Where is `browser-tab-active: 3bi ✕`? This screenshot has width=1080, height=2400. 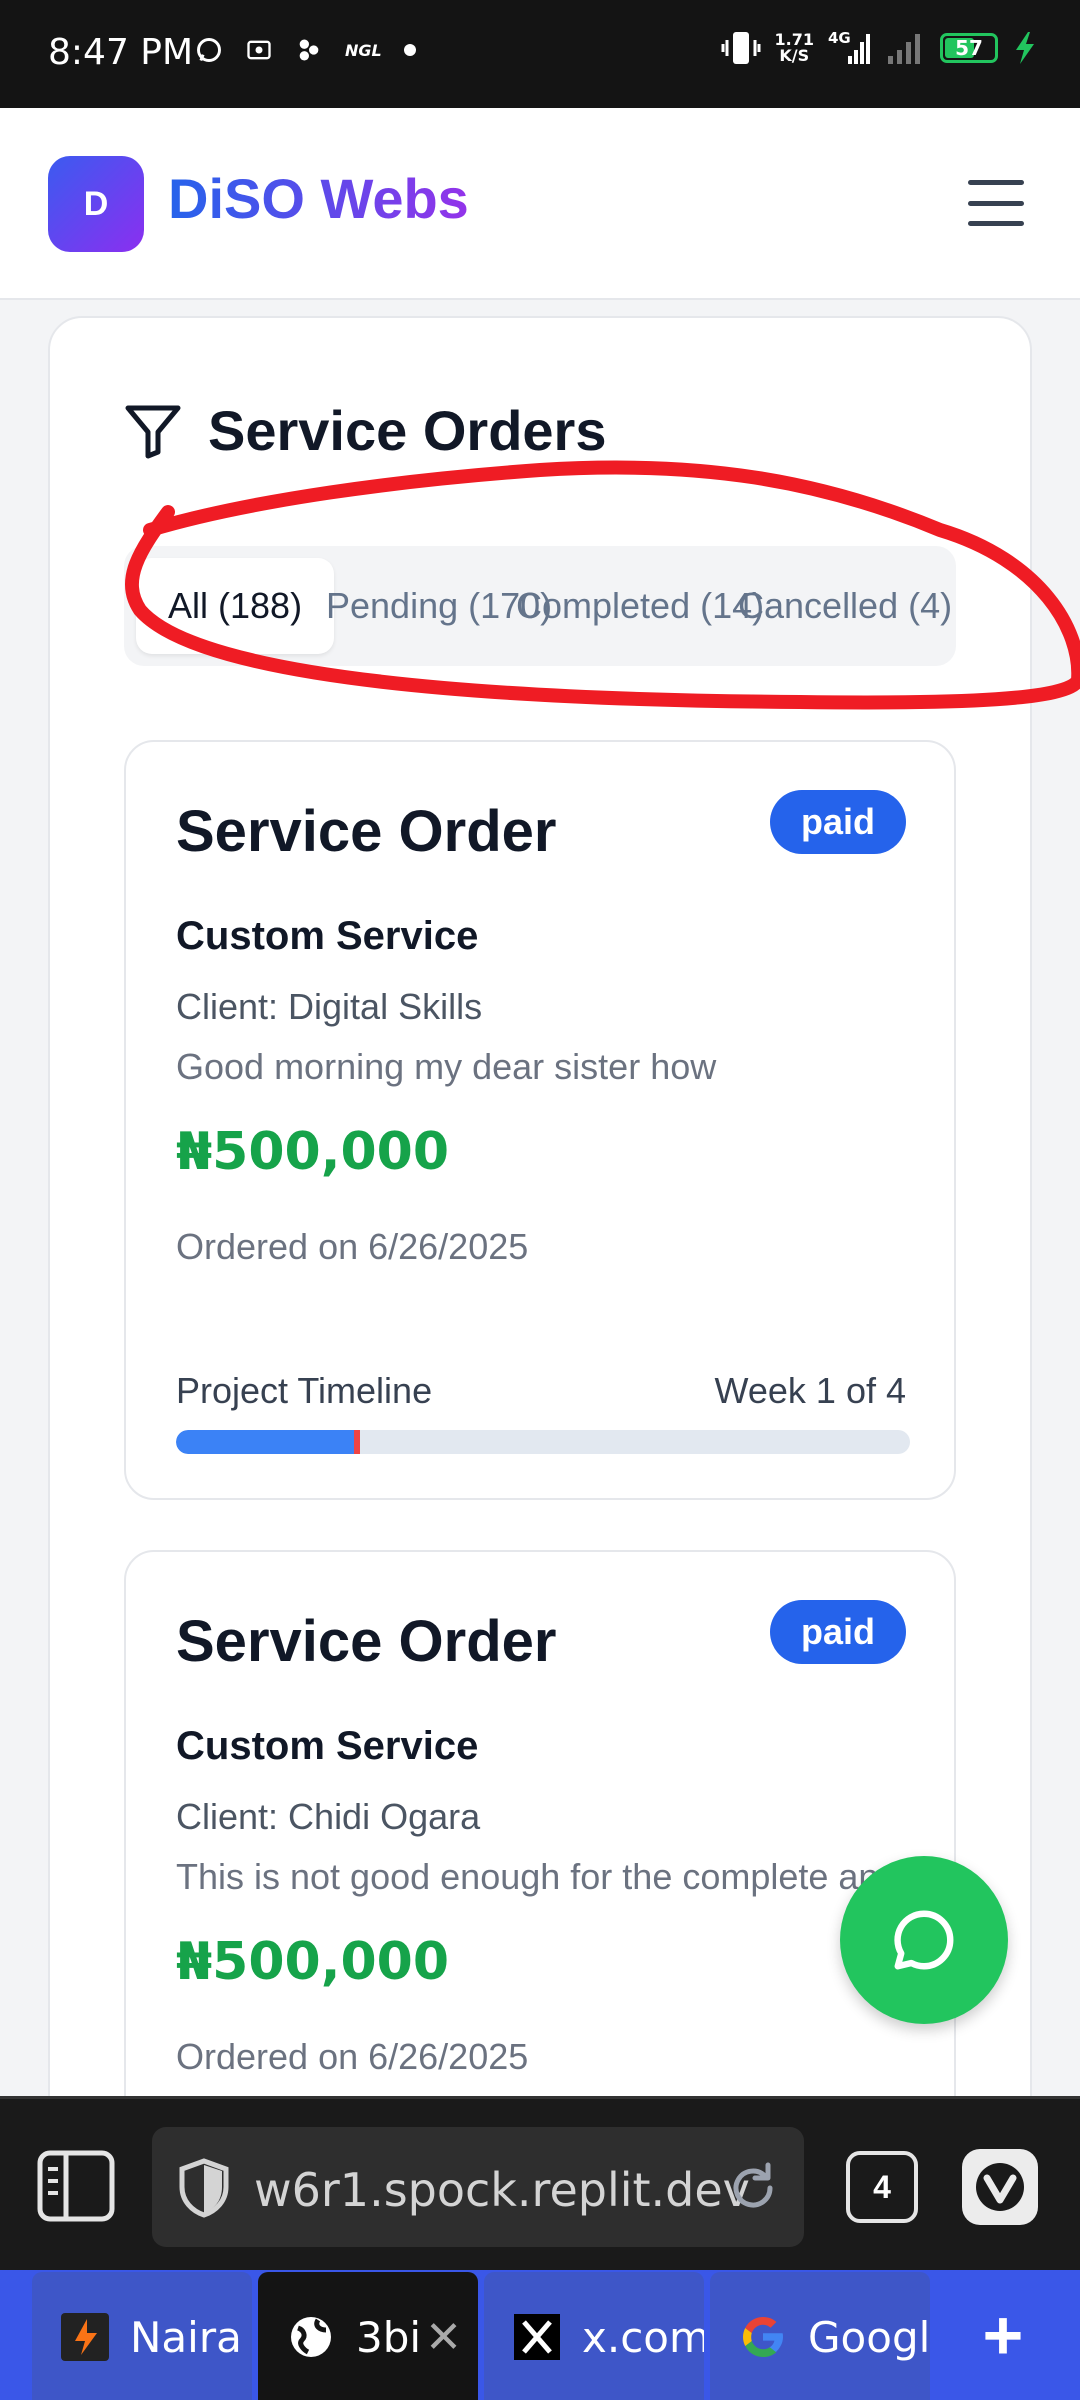 browser-tab-active: 3bi ✕ is located at coordinates (368, 2336).